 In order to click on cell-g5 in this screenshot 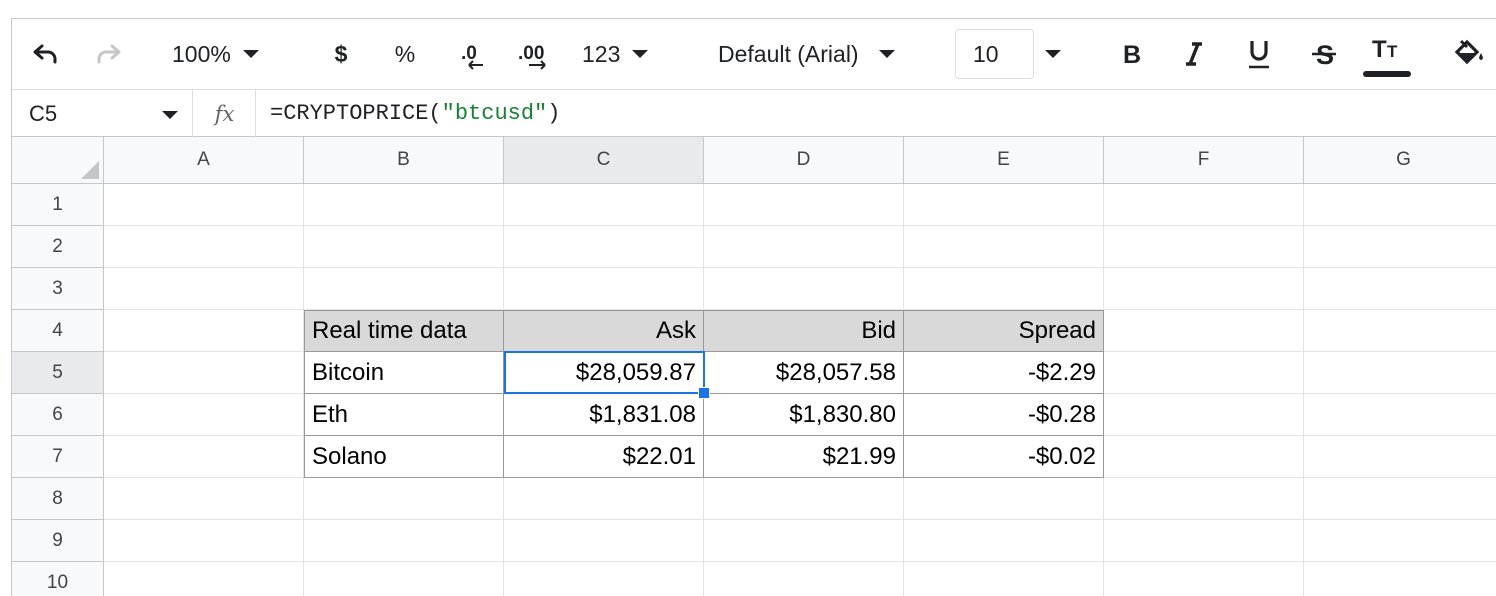, I will do `click(1400, 373)`.